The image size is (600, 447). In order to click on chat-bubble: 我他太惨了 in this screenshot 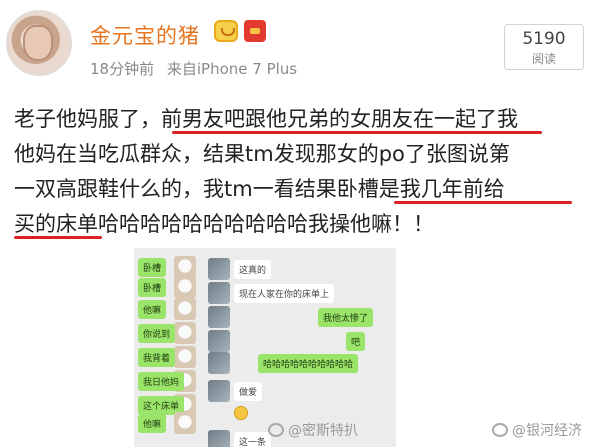, I will do `click(346, 317)`.